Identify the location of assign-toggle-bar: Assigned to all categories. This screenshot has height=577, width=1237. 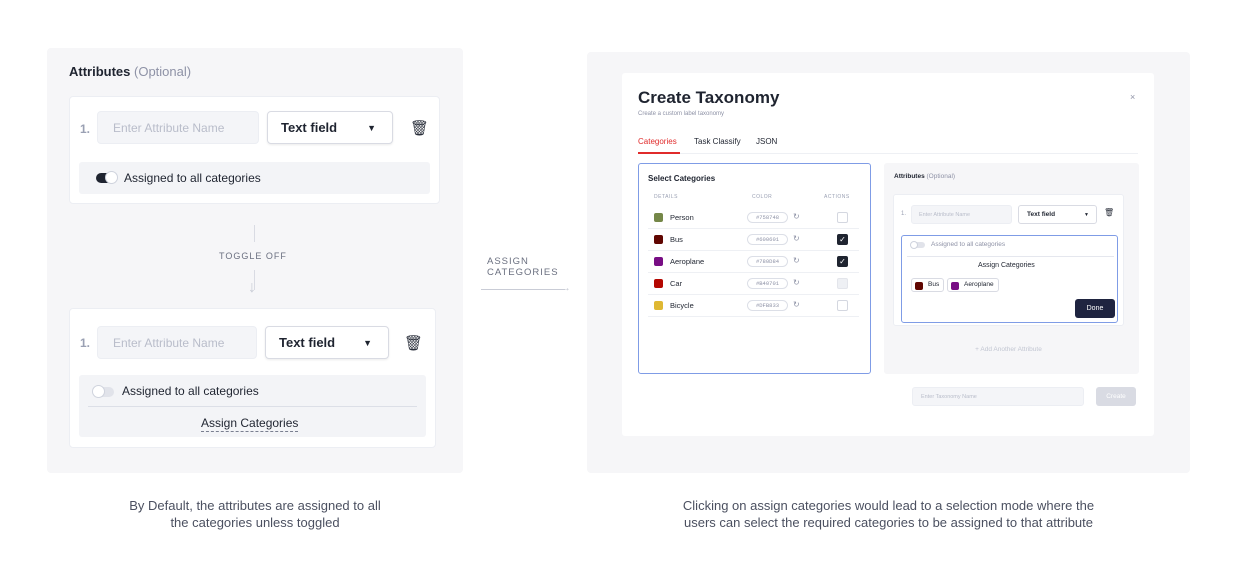
(254, 178).